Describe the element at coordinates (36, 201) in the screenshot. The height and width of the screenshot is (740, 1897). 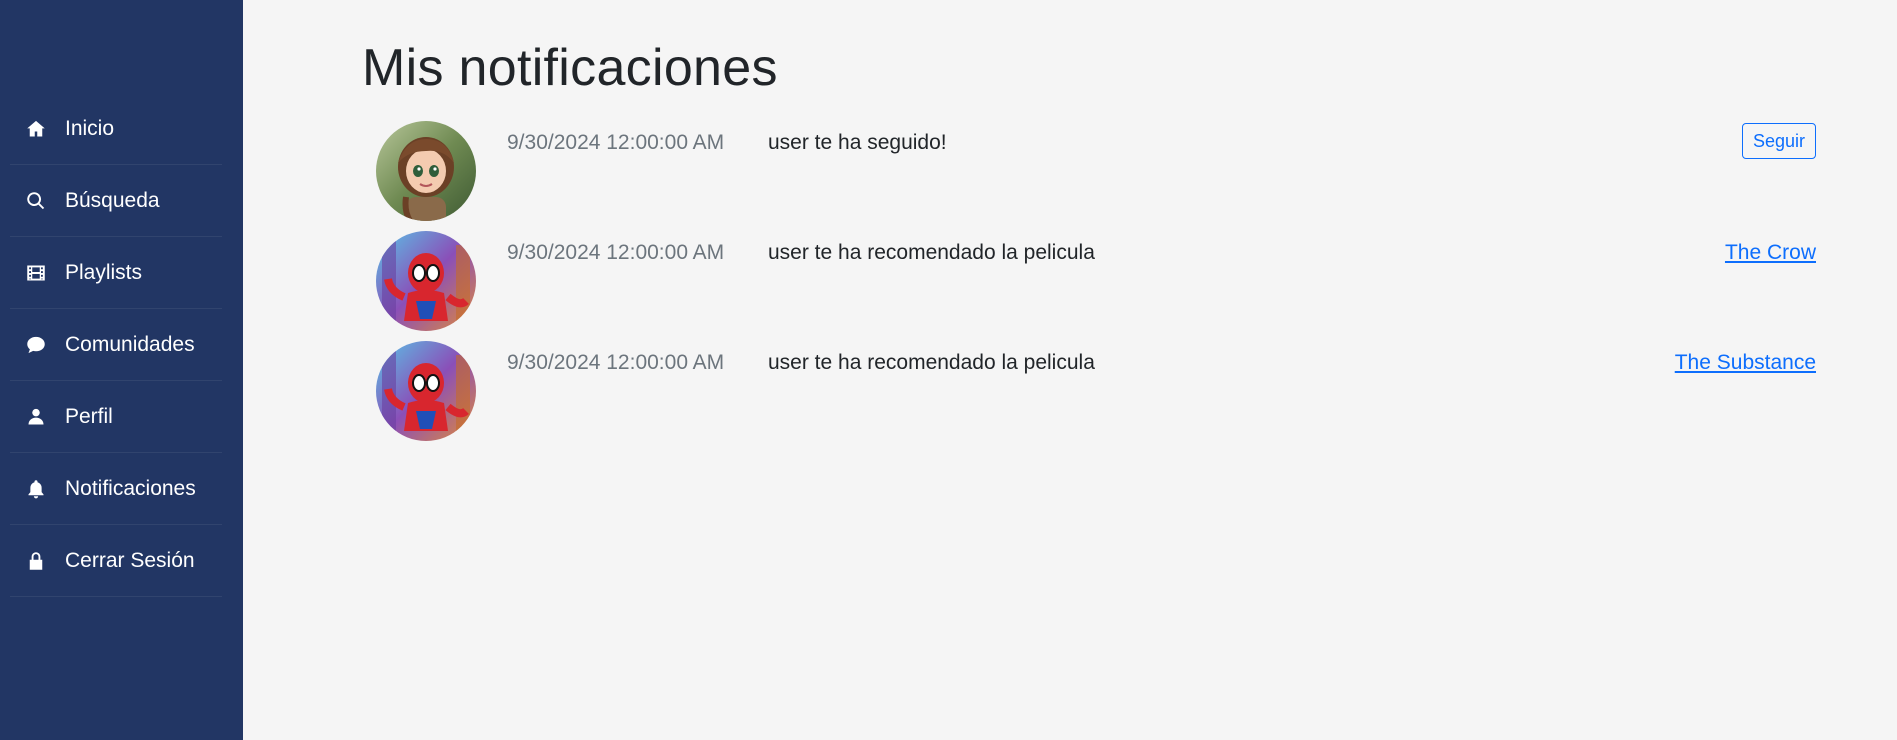
I see `search-icon` at that location.